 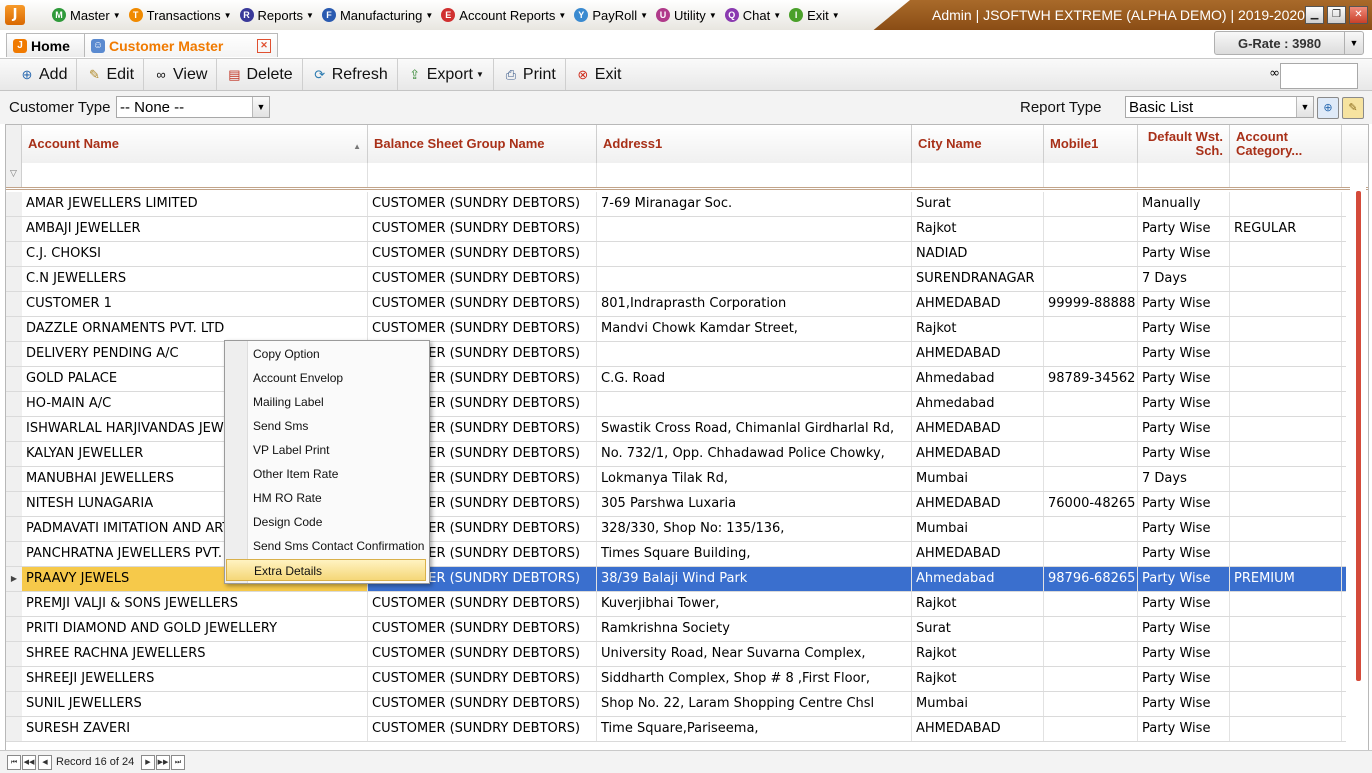 I want to click on table-cell: 305 Parshwa Luxaria, so click(x=754, y=504).